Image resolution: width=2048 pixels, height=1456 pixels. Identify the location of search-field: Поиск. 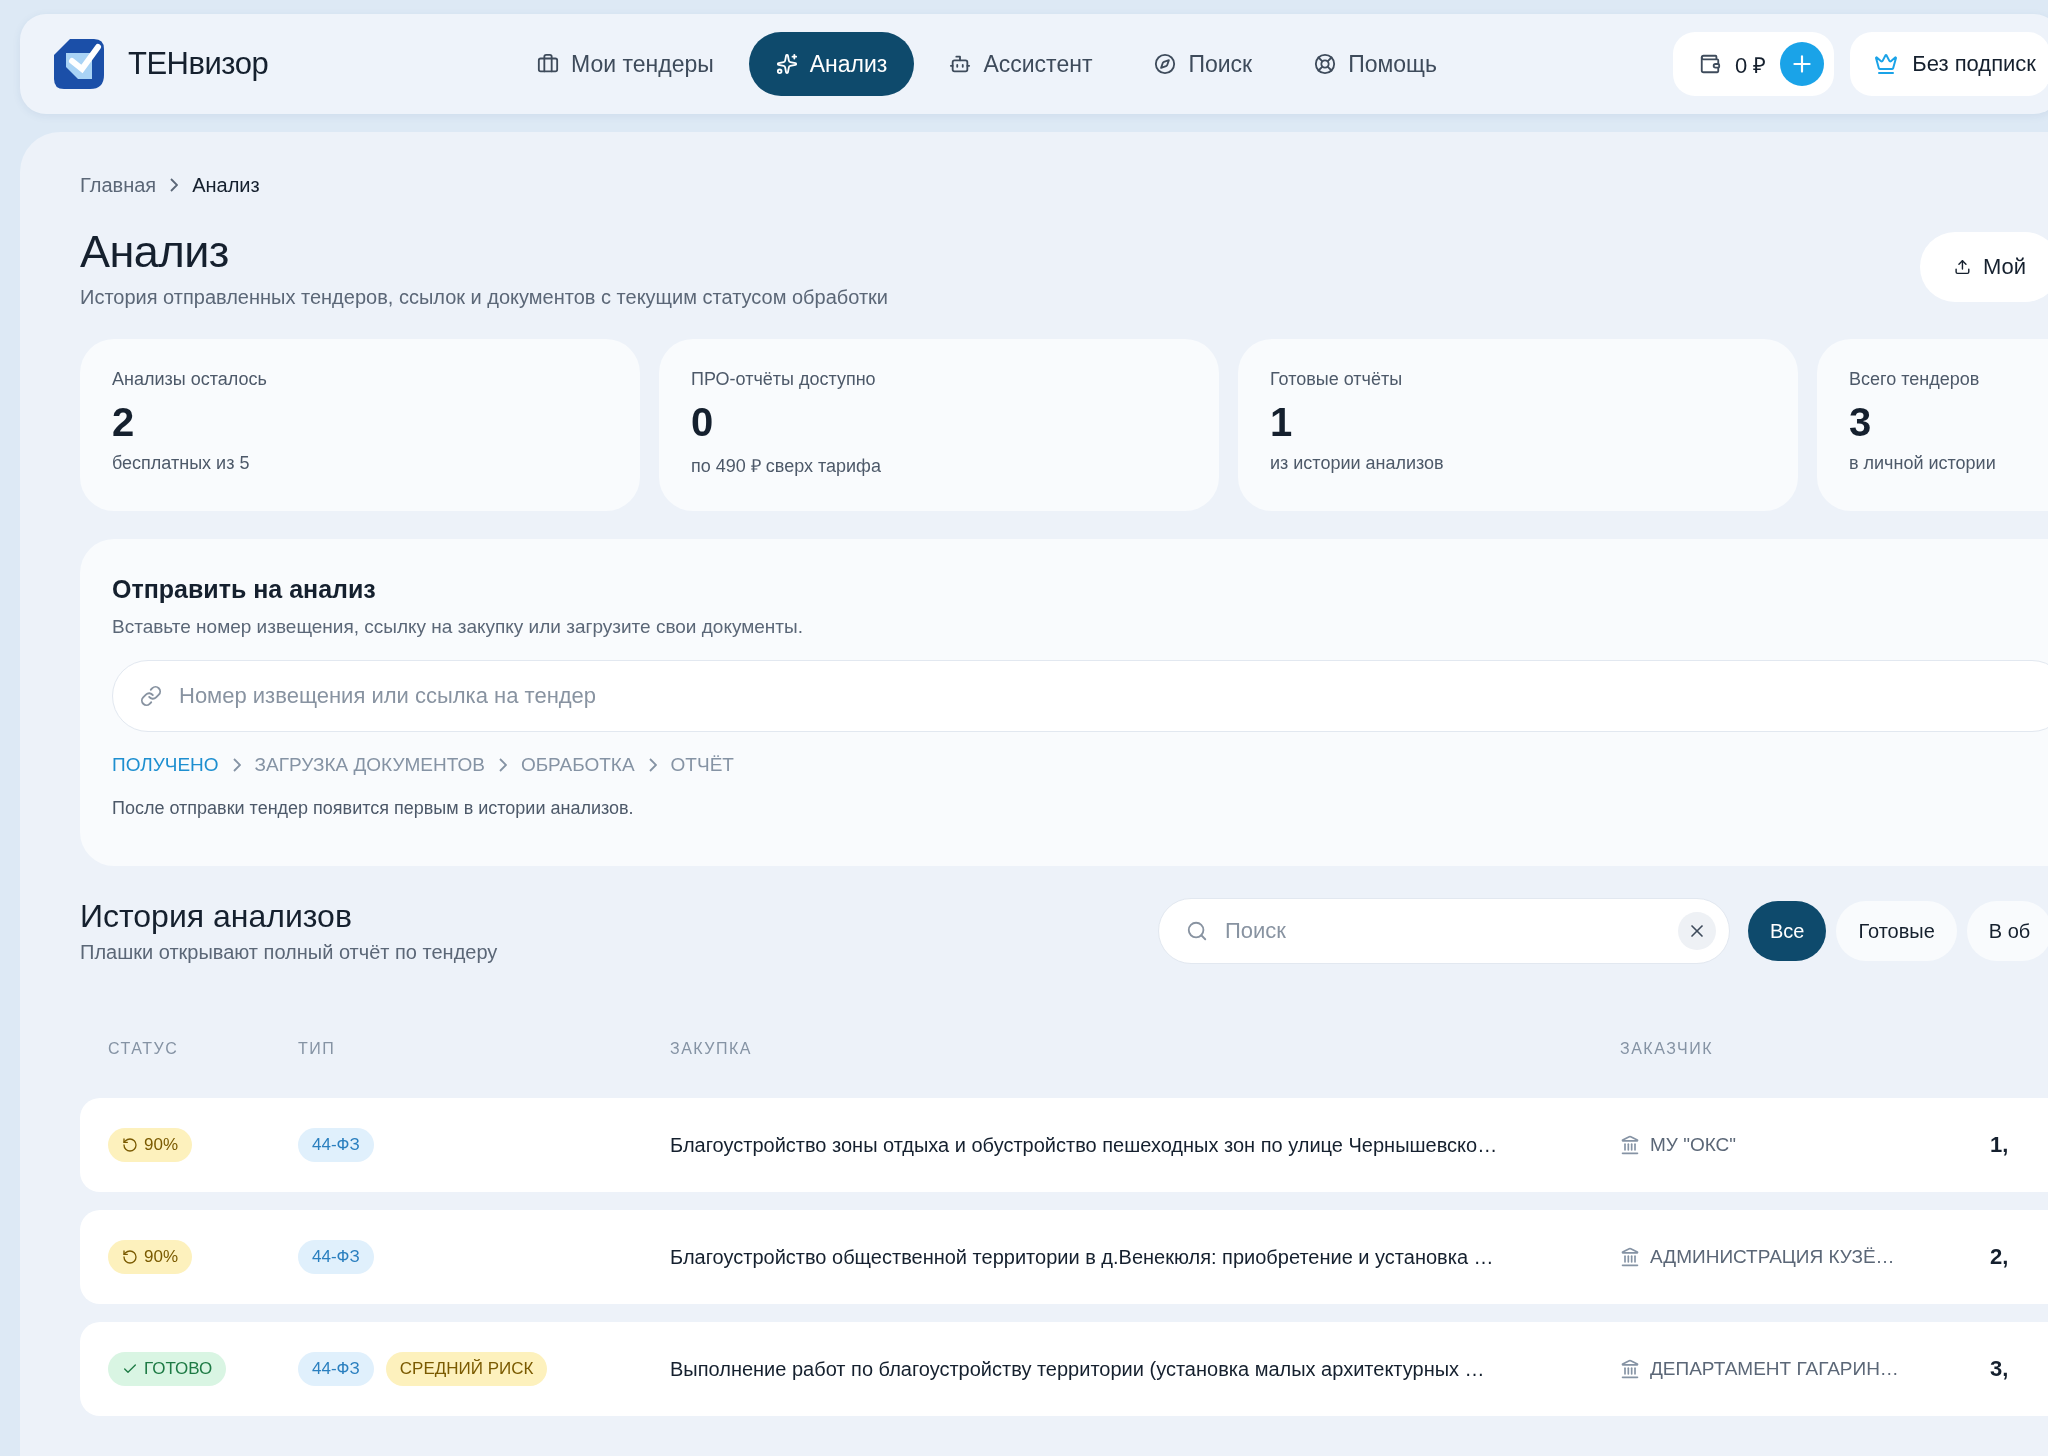
(1444, 931).